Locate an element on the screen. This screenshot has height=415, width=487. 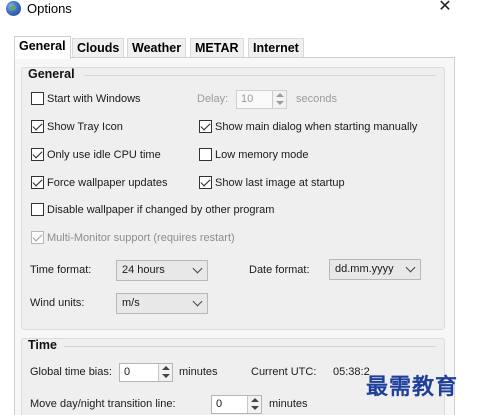
show-last-image-checkbox: Show last image at startup is located at coordinates (272, 182).